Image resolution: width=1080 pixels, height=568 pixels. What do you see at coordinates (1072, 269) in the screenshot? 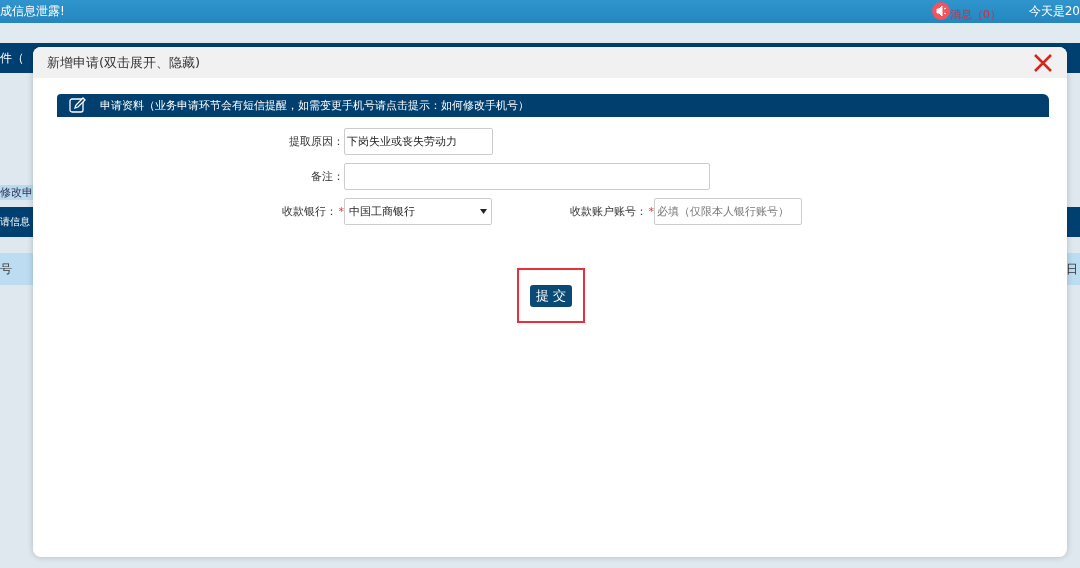
I see `column-header: 日` at bounding box center [1072, 269].